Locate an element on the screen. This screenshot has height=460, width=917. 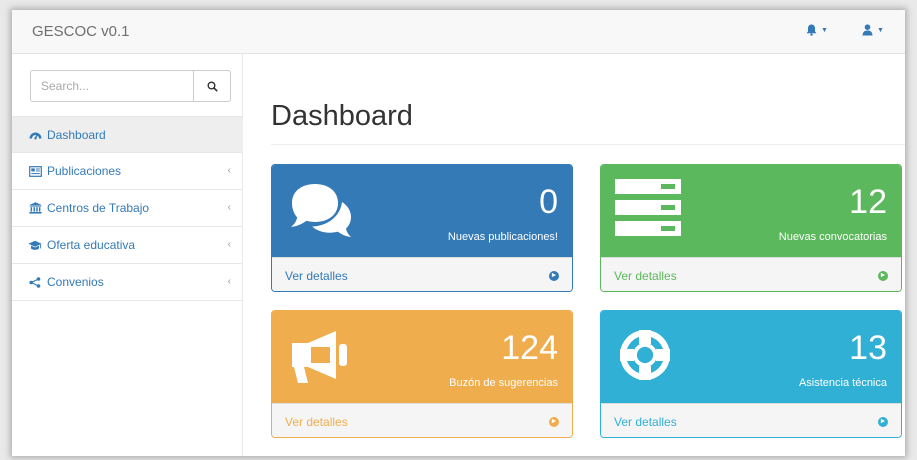
panel-publicaciones: 0 Nuevas publicaciones! Ver detalles ► is located at coordinates (422, 228).